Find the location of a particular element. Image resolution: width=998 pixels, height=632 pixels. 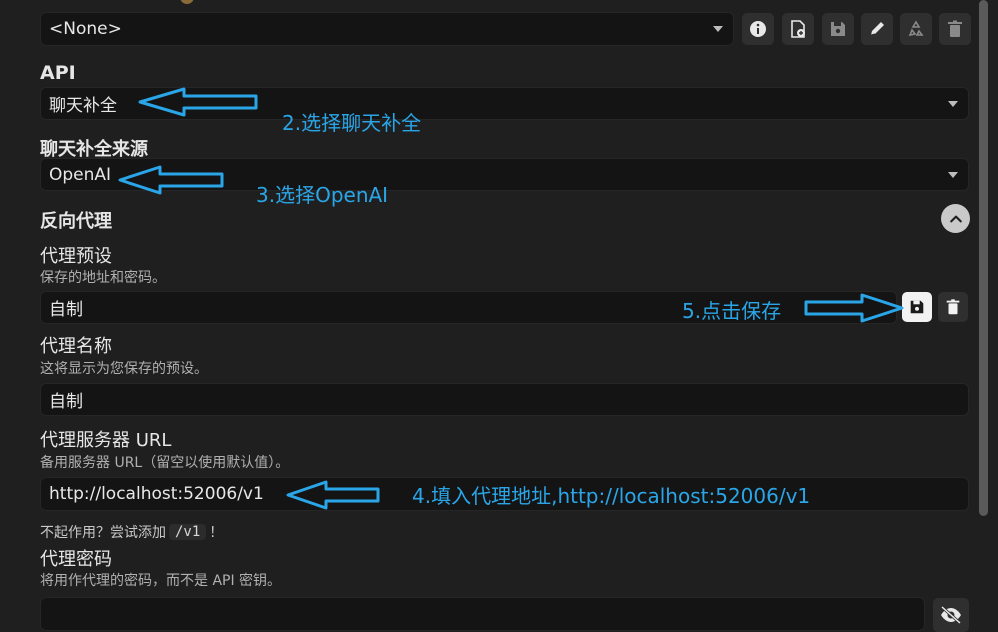

pencil-icon is located at coordinates (877, 29).